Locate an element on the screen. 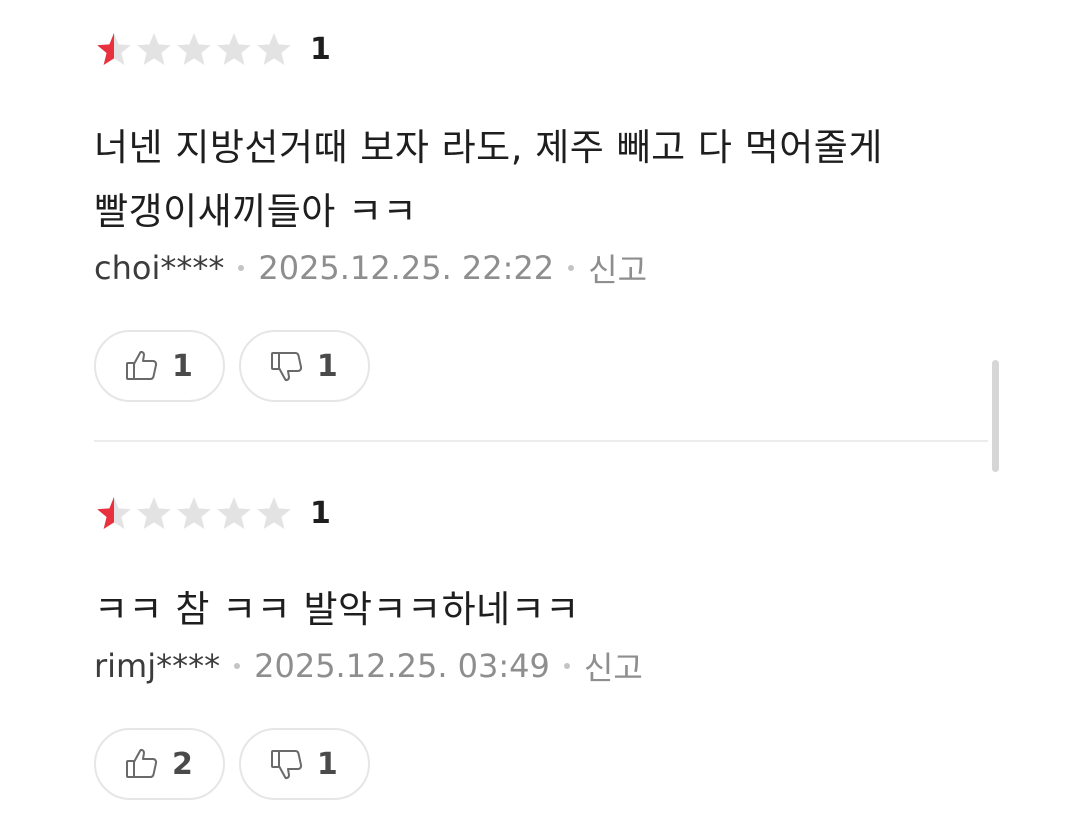  review-divider is located at coordinates (541, 441).